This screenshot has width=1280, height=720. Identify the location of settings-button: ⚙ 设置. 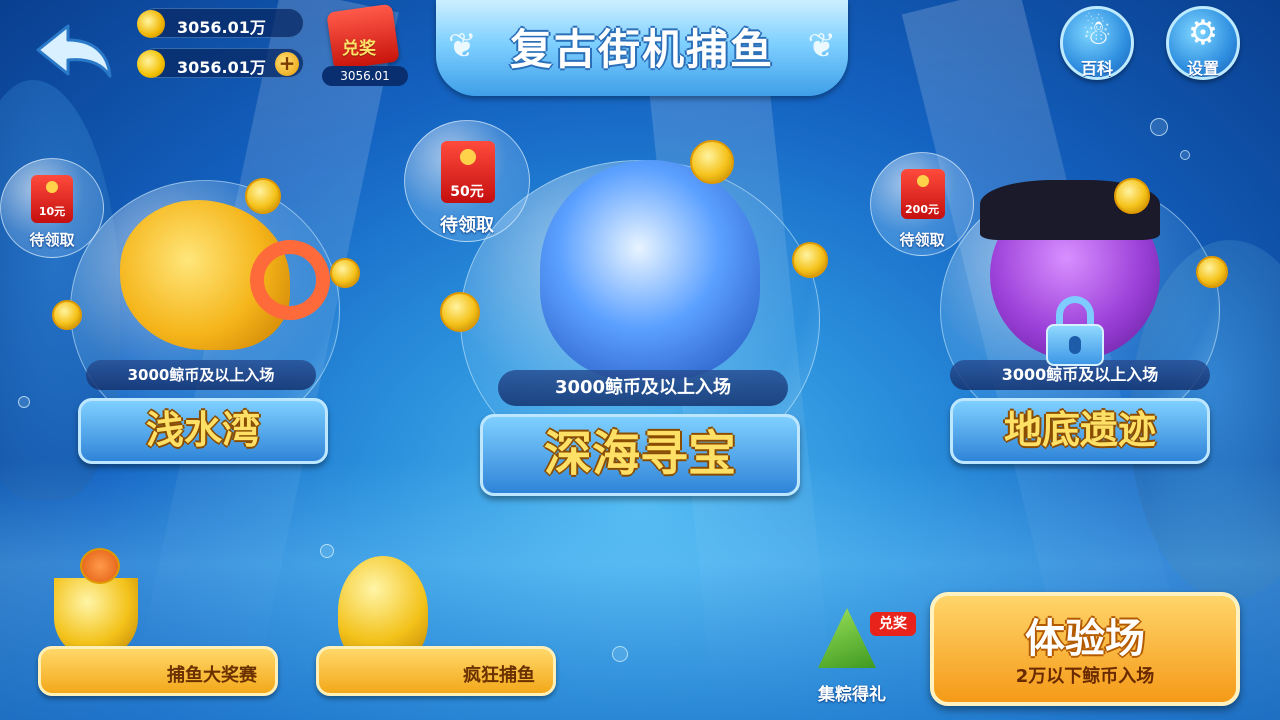
(1203, 43).